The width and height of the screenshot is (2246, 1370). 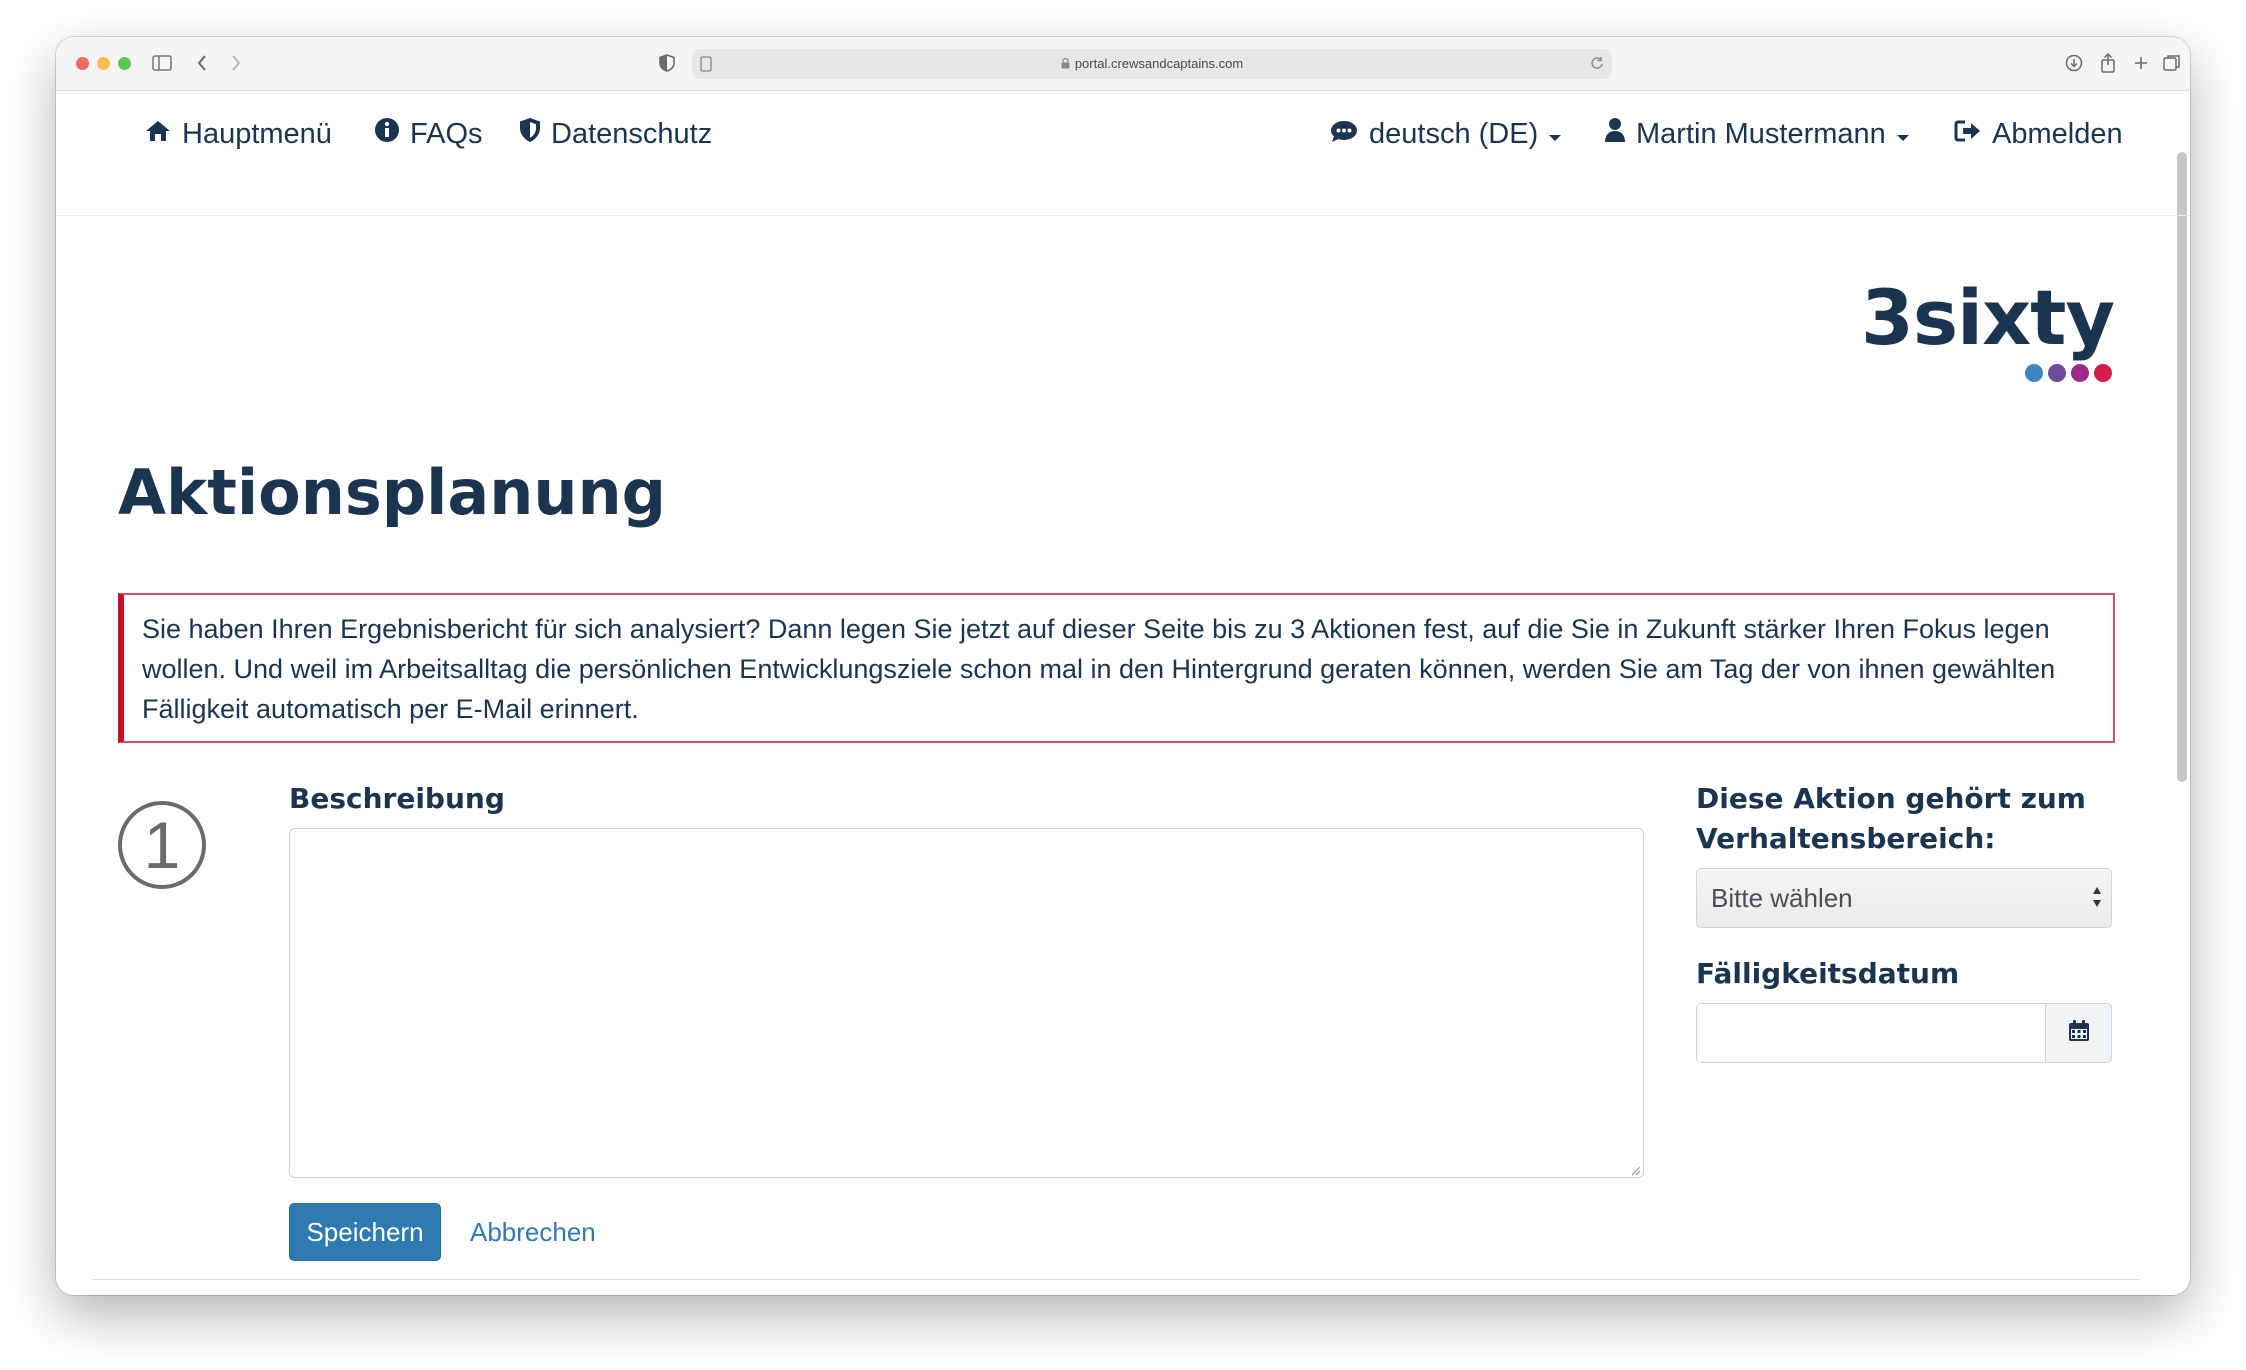 I want to click on brand-logo: 3sixty, so click(x=1987, y=327).